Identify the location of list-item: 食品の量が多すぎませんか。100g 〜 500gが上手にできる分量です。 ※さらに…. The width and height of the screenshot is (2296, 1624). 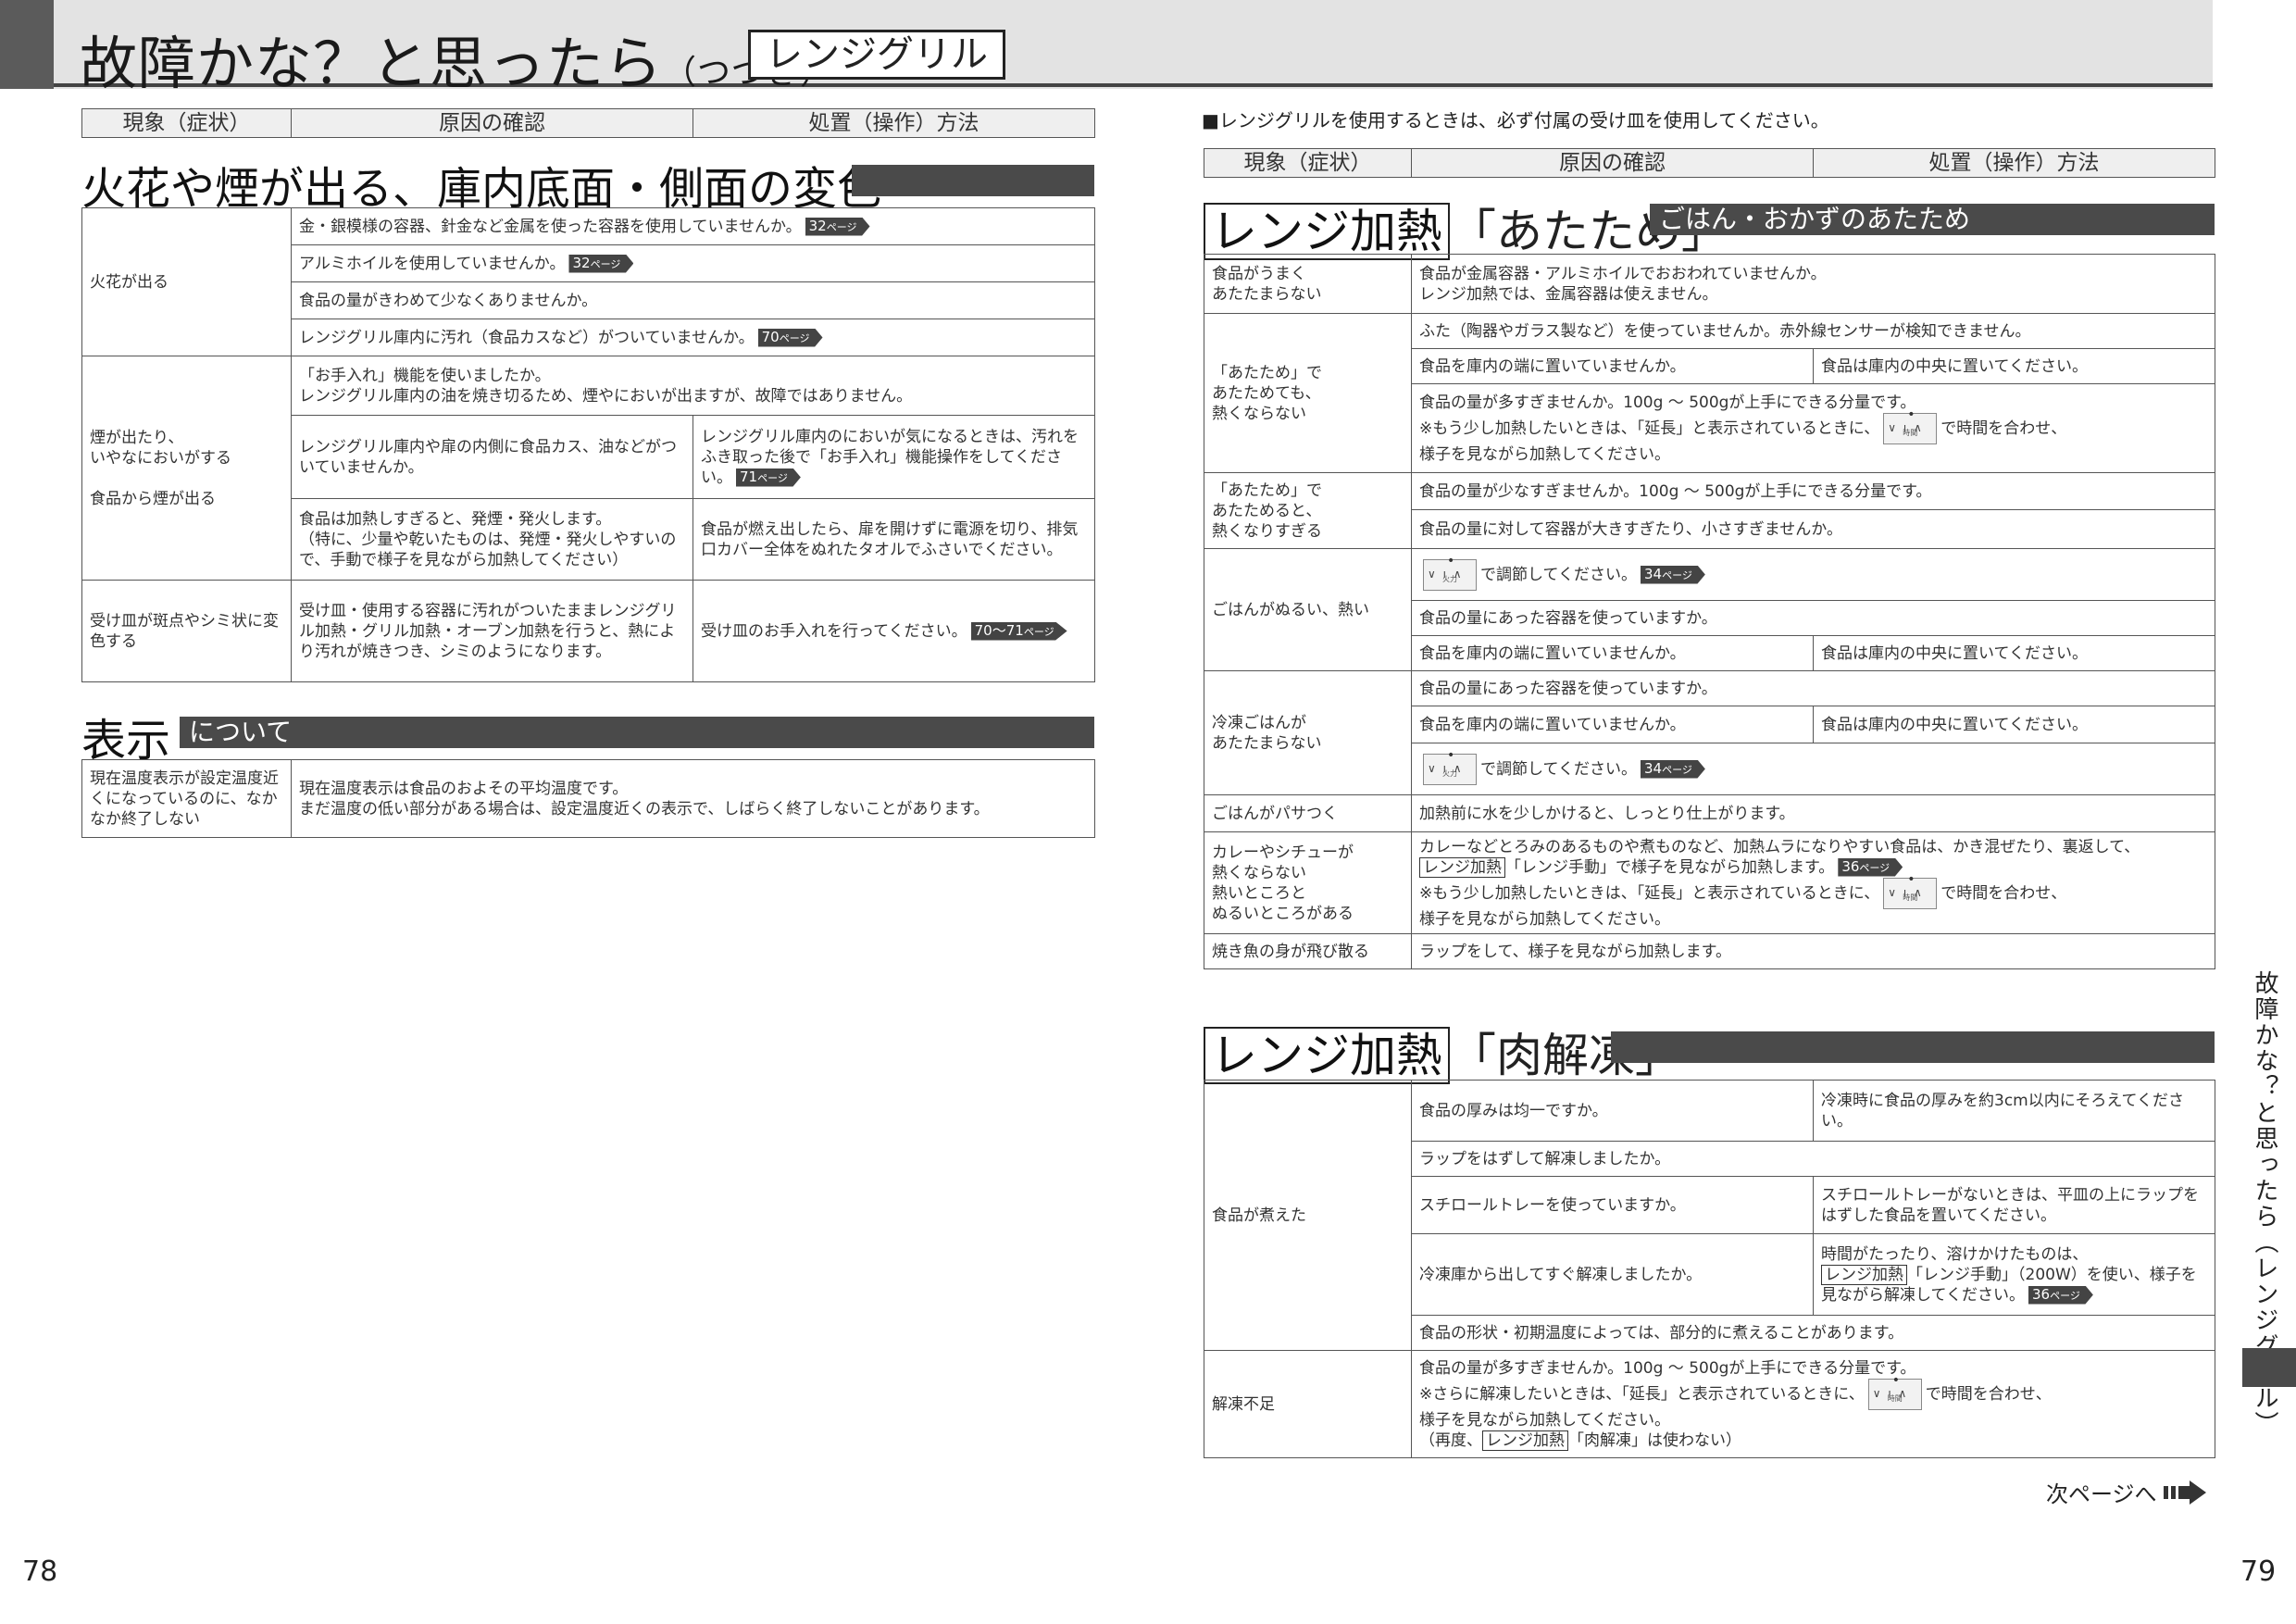
(1813, 1404).